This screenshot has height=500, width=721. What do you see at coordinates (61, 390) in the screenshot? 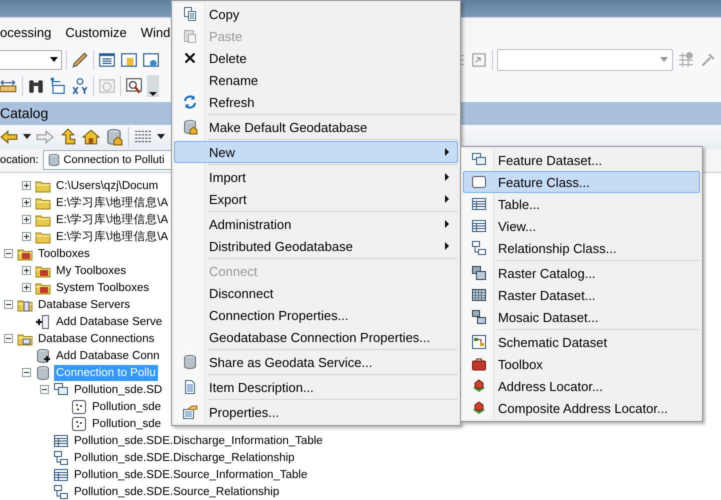
I see `feature-dataset-icon` at bounding box center [61, 390].